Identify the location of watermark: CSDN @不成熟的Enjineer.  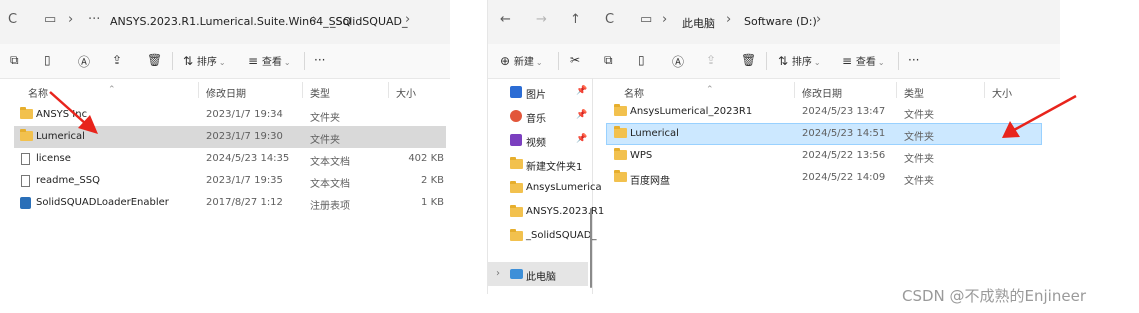
(994, 296).